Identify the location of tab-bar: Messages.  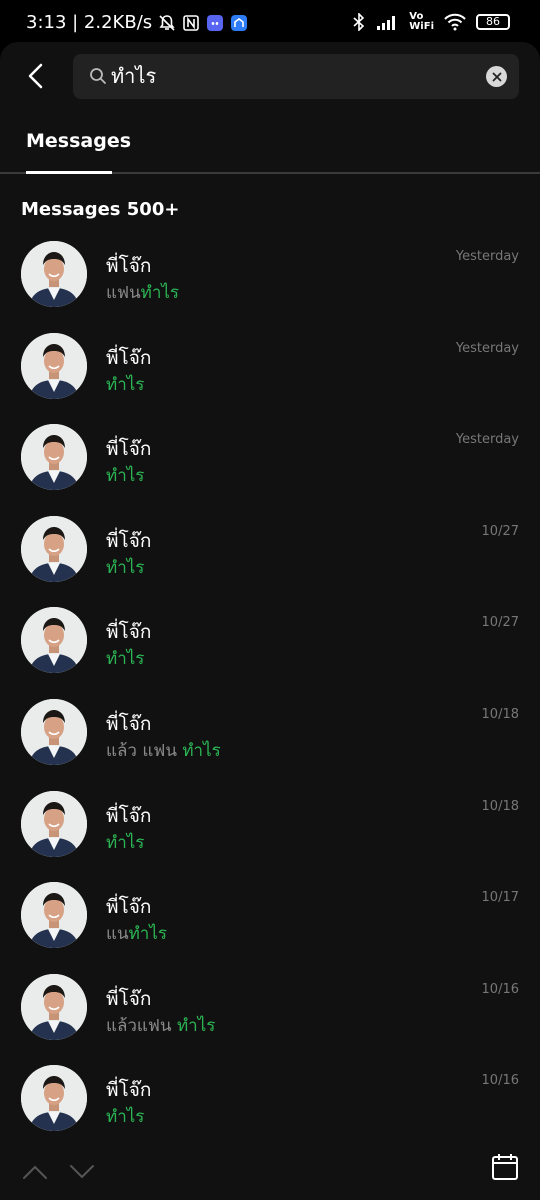
(270, 147).